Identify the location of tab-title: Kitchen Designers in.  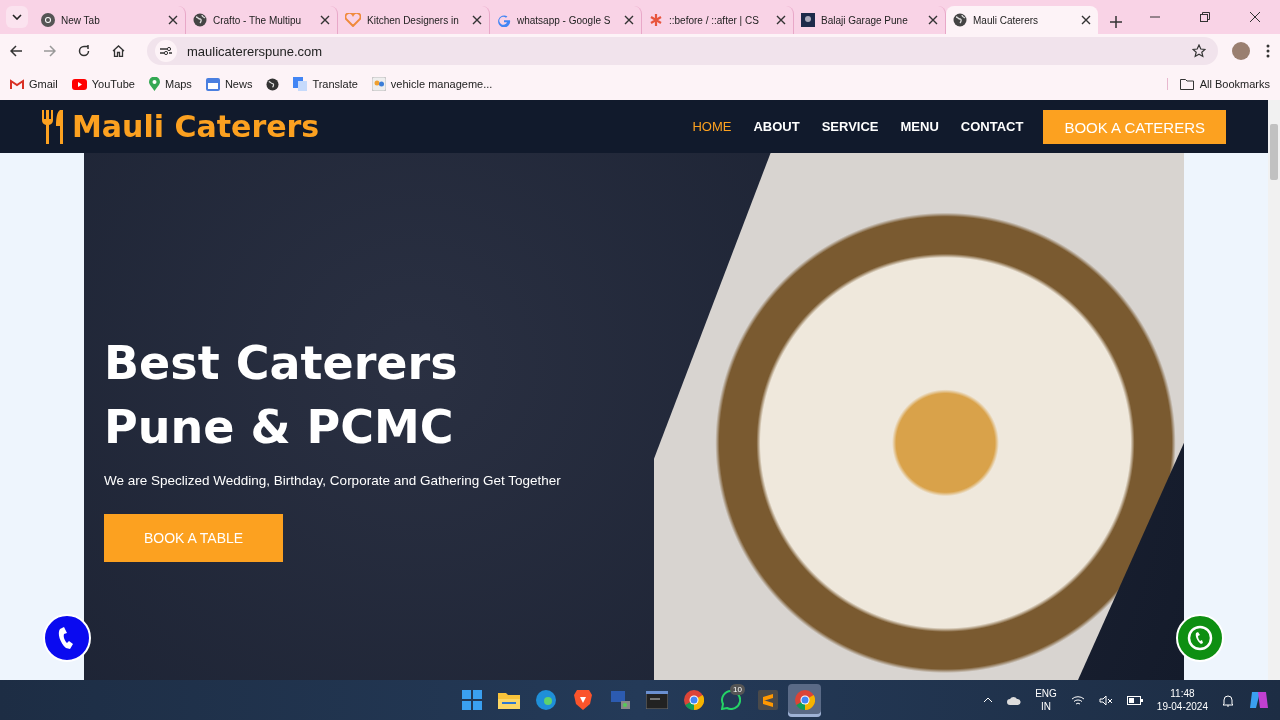
(413, 20).